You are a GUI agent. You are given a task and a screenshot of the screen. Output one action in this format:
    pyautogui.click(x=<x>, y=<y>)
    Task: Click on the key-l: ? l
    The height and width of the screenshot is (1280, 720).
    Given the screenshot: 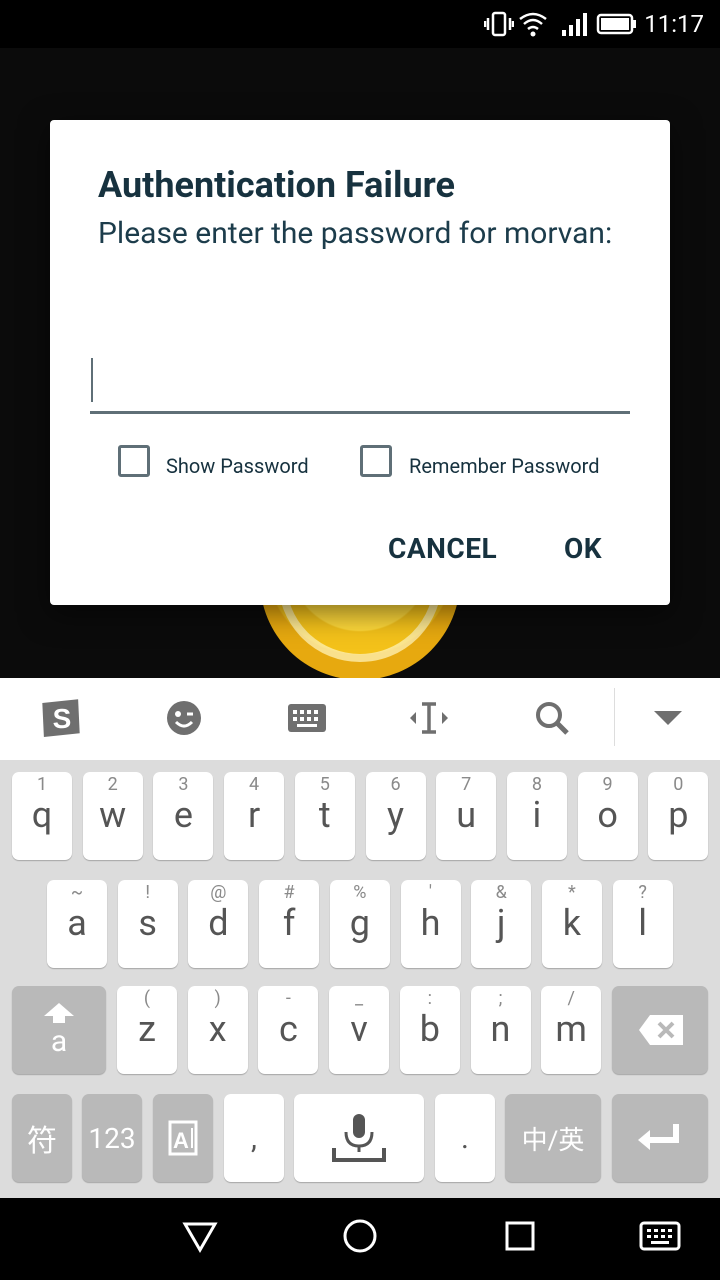 What is the action you would take?
    pyautogui.click(x=642, y=924)
    